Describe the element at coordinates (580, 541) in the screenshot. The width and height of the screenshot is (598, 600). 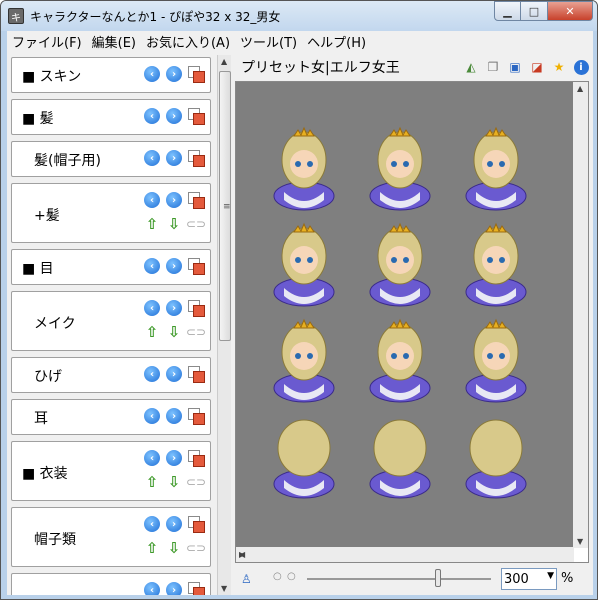
I see `canvas-scroll-down-icon: ▼` at that location.